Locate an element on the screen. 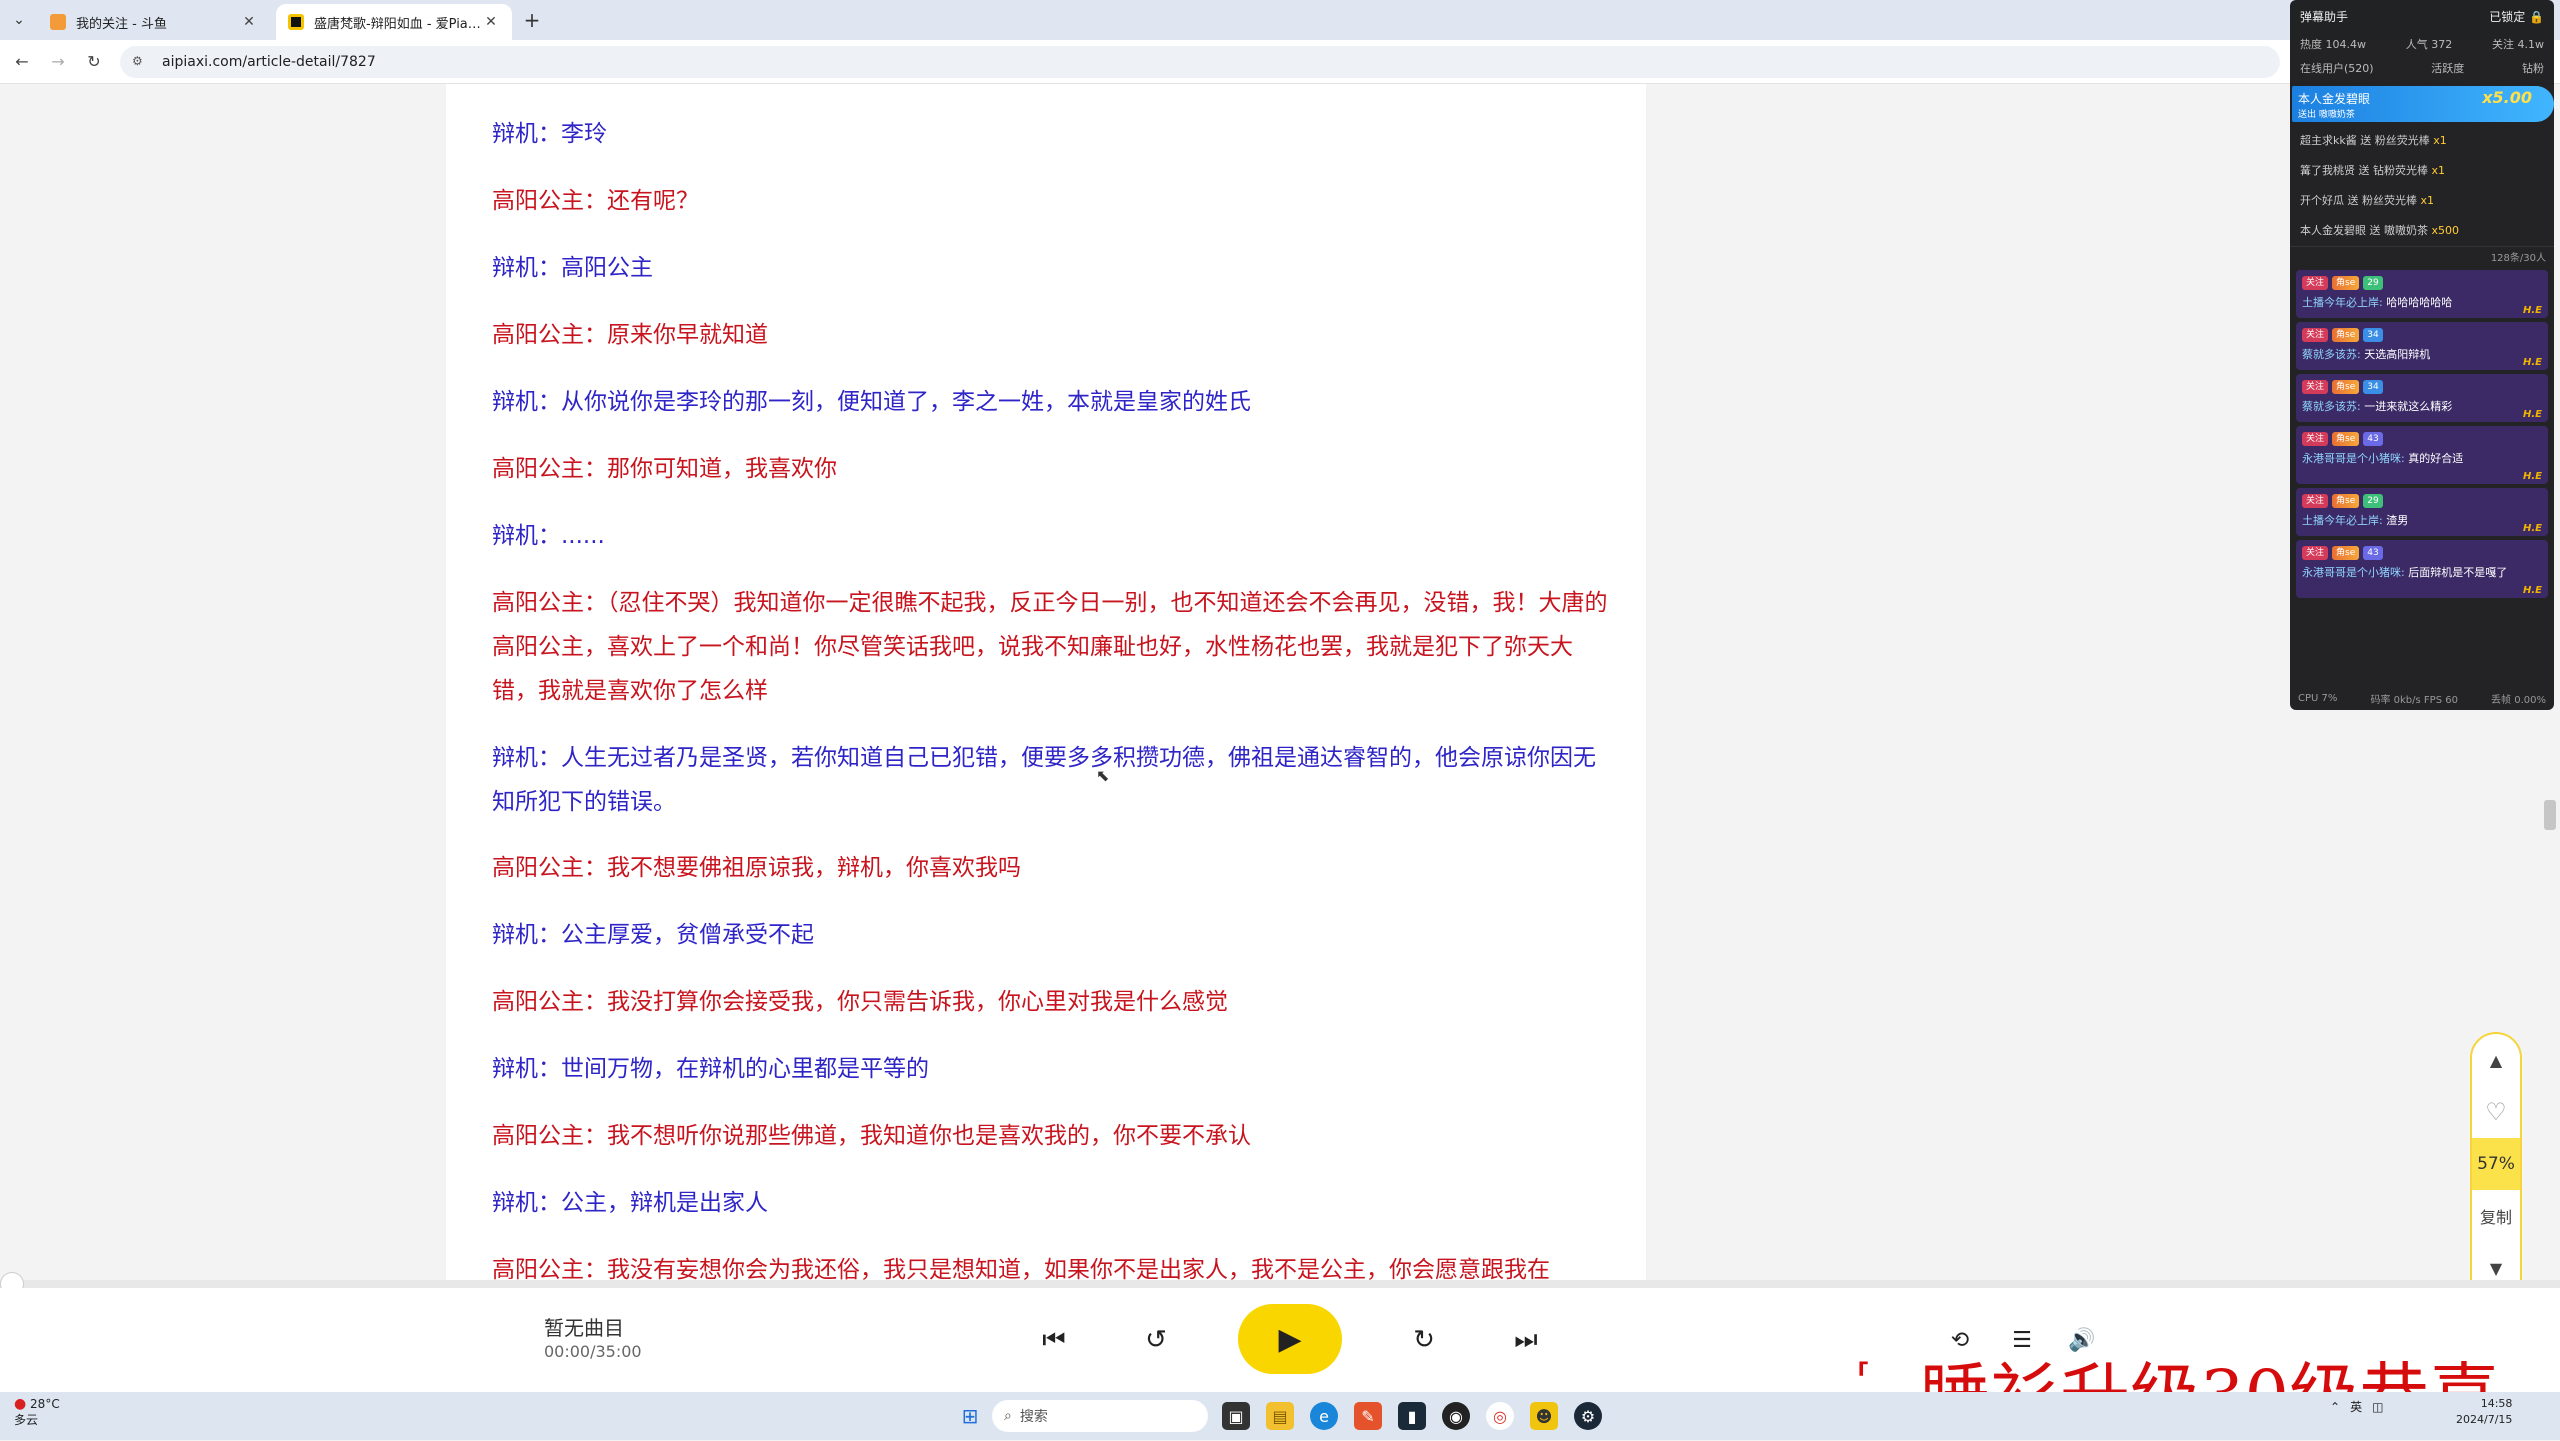 Image resolution: width=2560 pixels, height=1441 pixels. tray-chevron-icon: ⌃ is located at coordinates (2335, 1407).